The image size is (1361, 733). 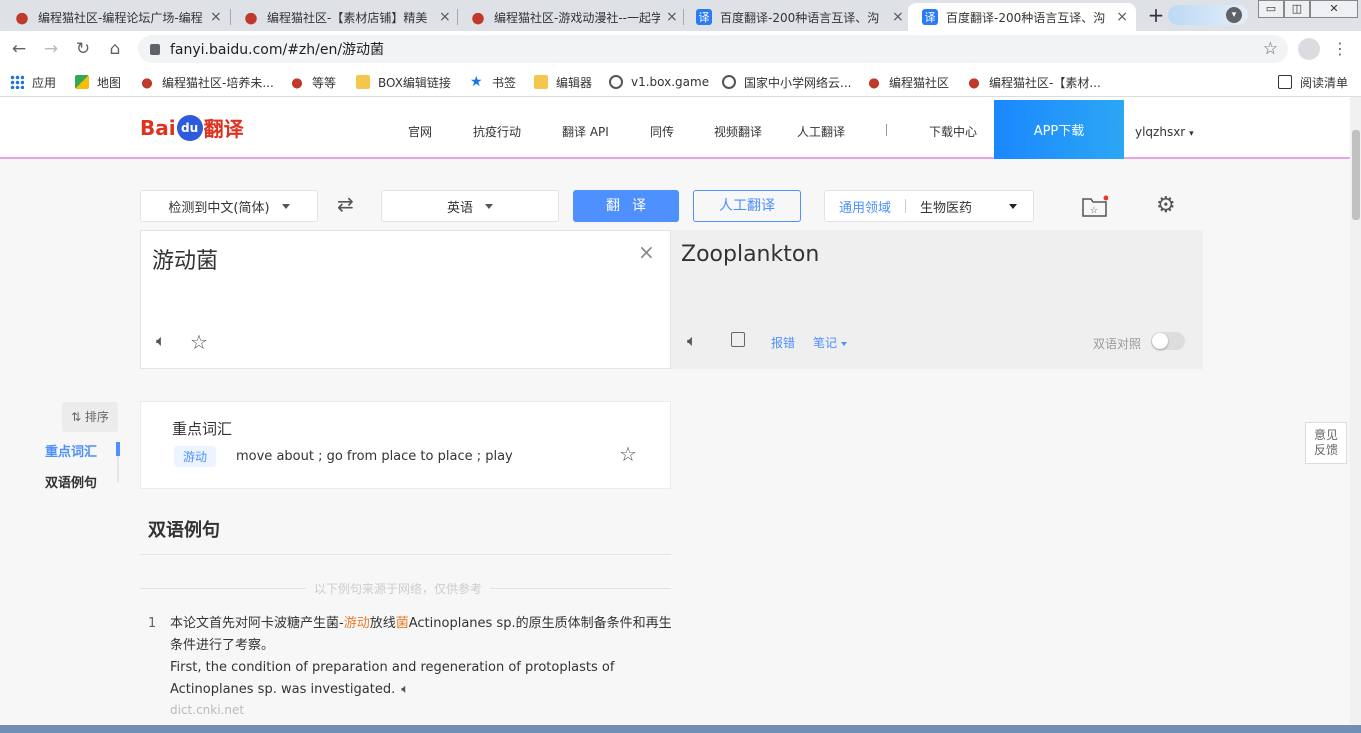 What do you see at coordinates (71, 450) in the screenshot?
I see `sidebar-item-key-vocab: 重点词汇` at bounding box center [71, 450].